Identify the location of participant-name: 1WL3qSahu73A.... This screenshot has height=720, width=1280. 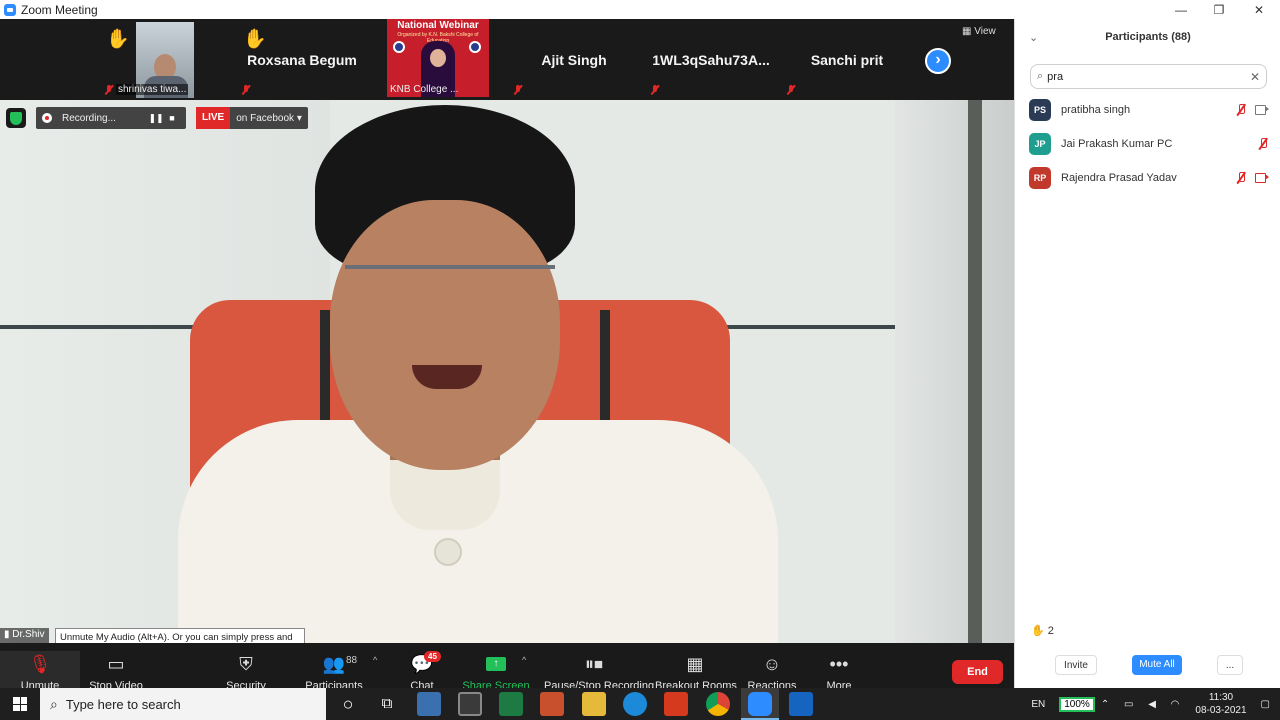
(711, 60).